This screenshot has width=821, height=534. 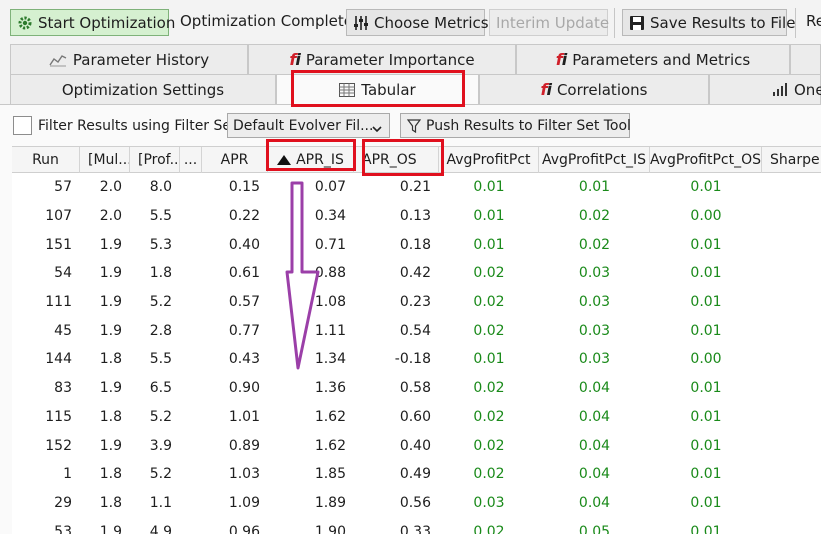 What do you see at coordinates (311, 160) in the screenshot?
I see `column-header: APR_IS` at bounding box center [311, 160].